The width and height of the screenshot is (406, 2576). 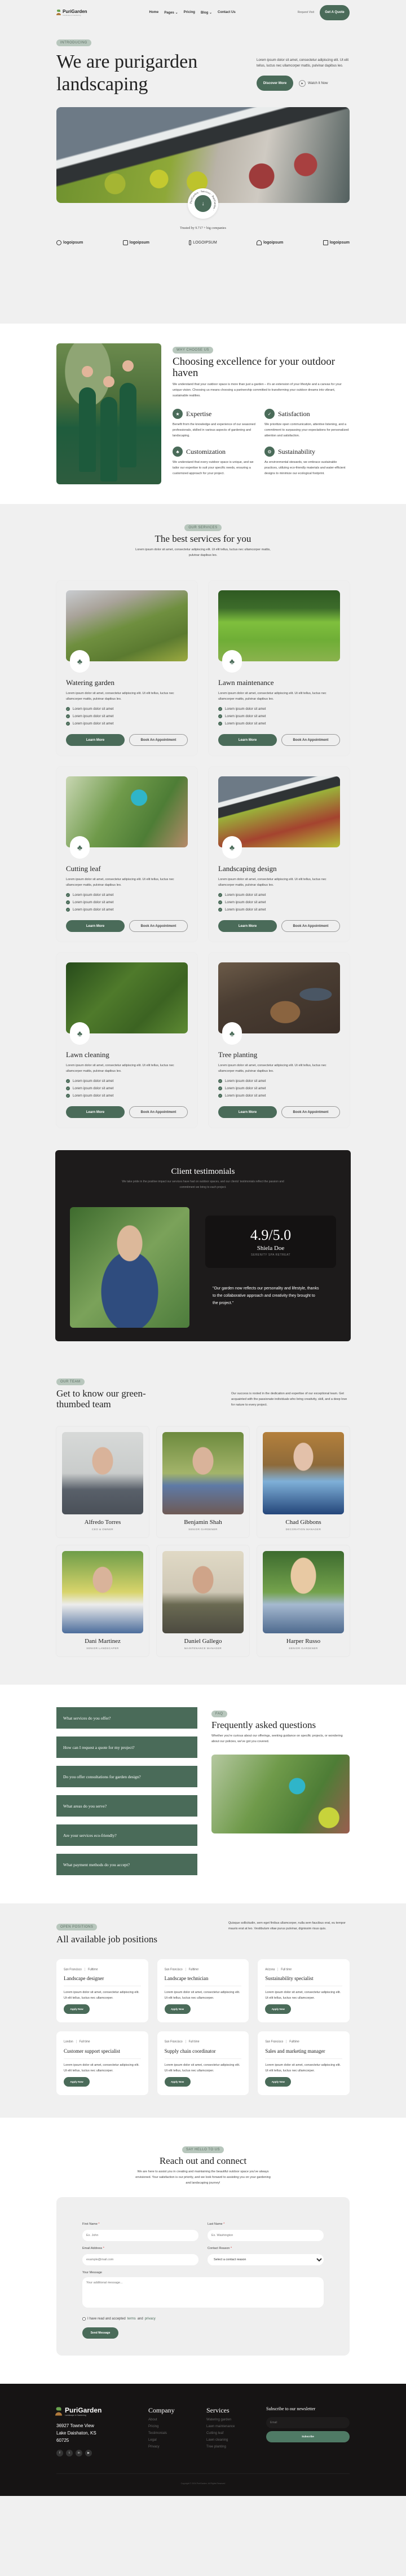 What do you see at coordinates (203, 203) in the screenshot?
I see `scroll-down-badge: PuriGarden · Services · PuriGarden · ↓` at bounding box center [203, 203].